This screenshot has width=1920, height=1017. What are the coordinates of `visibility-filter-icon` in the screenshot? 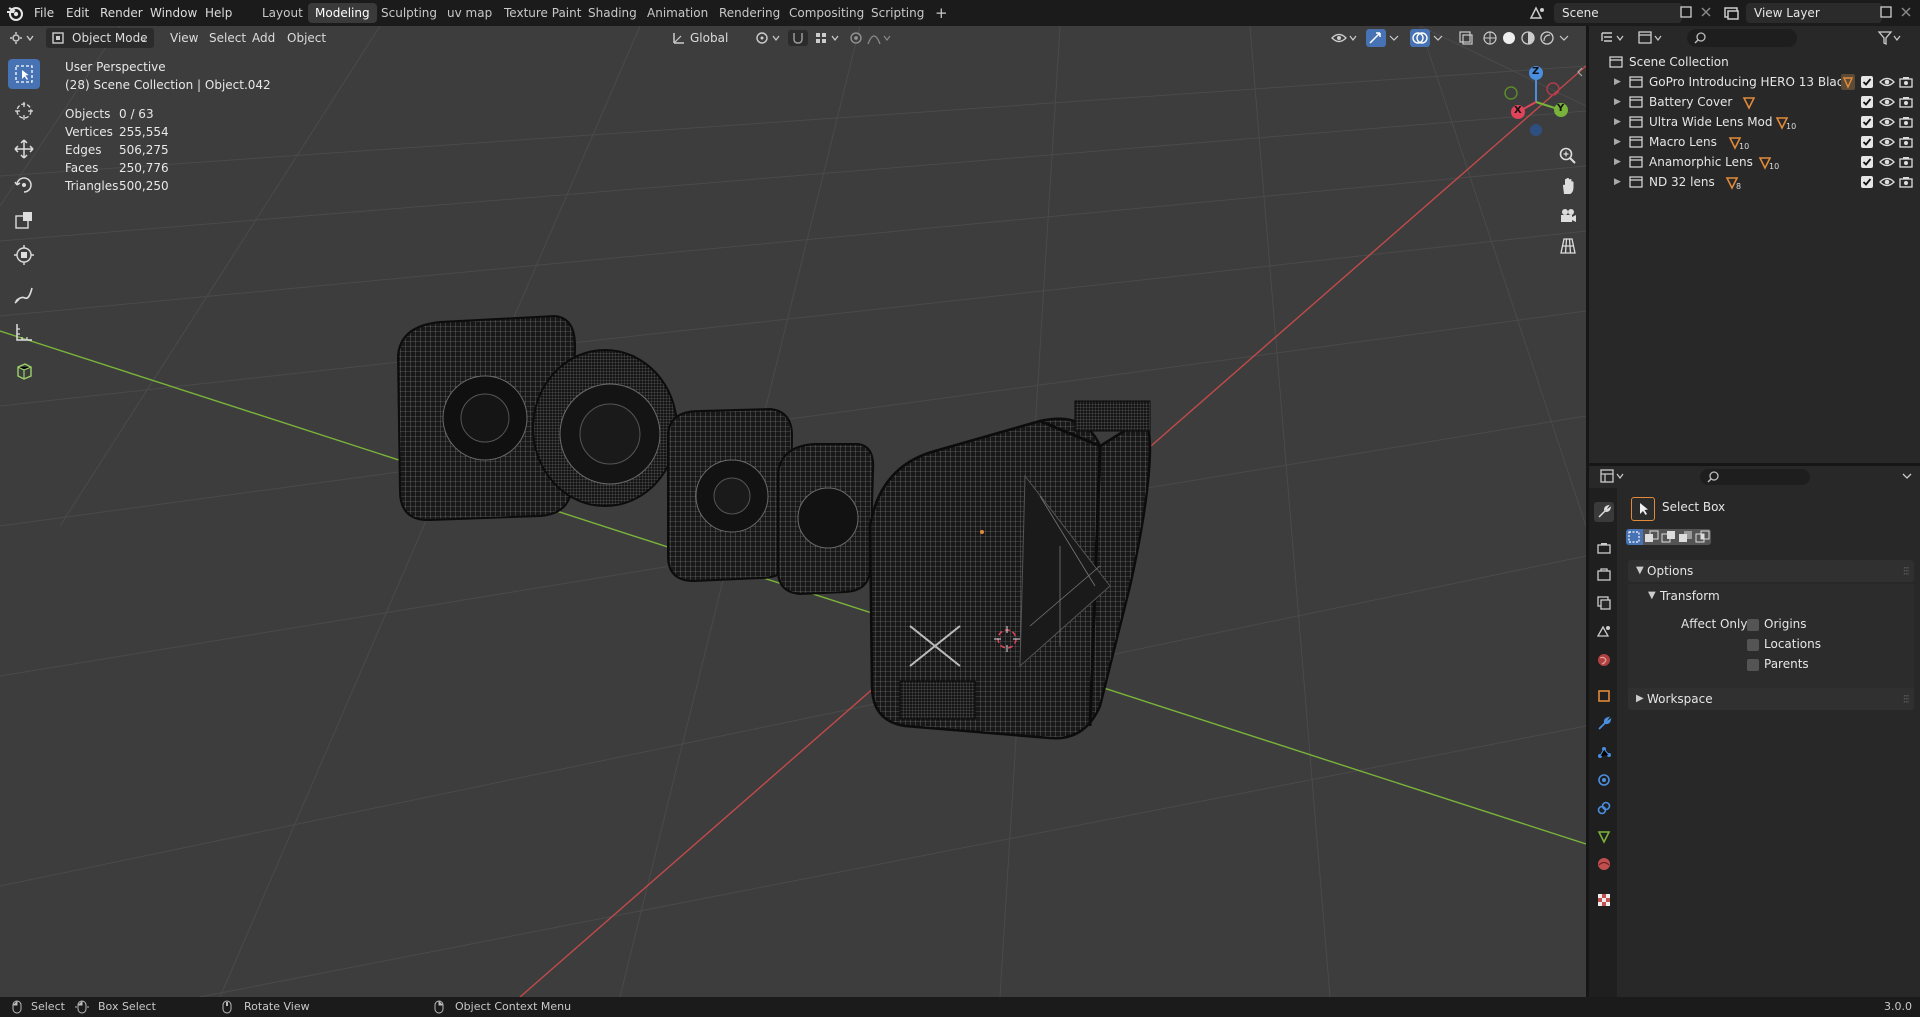 It's located at (1345, 38).